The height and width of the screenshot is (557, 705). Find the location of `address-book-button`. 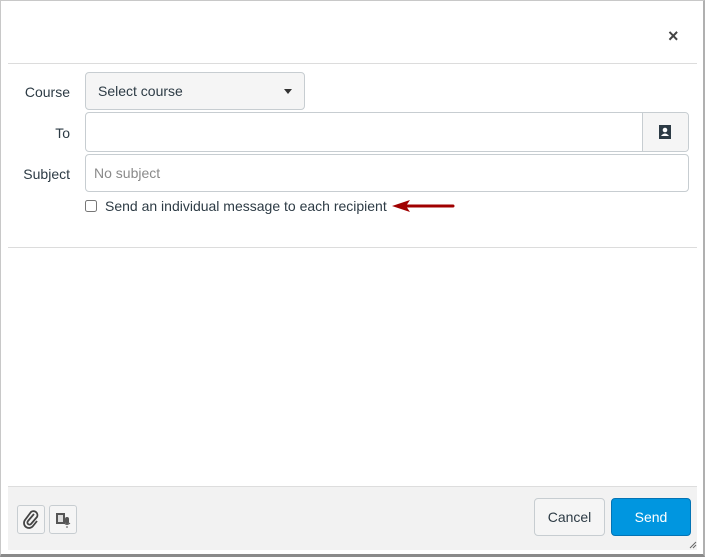

address-book-button is located at coordinates (665, 132).